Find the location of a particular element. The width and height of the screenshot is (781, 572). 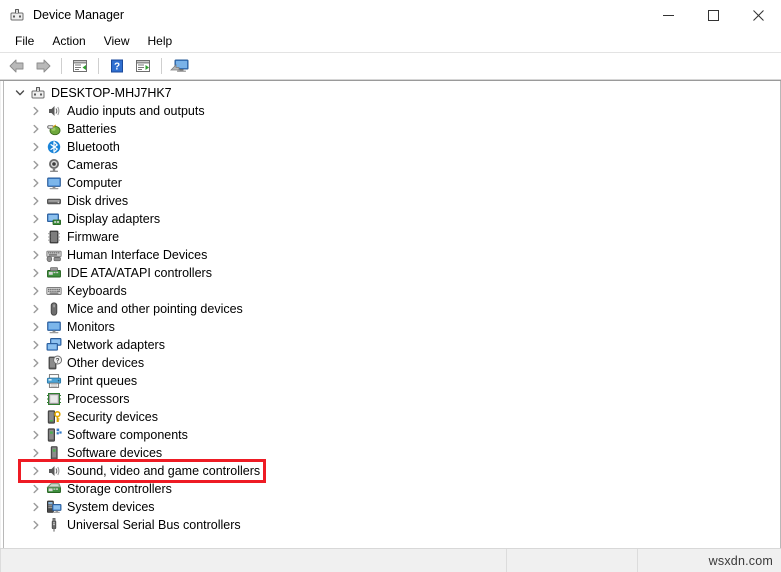

tree-item-software-components: Software components is located at coordinates (392, 435).